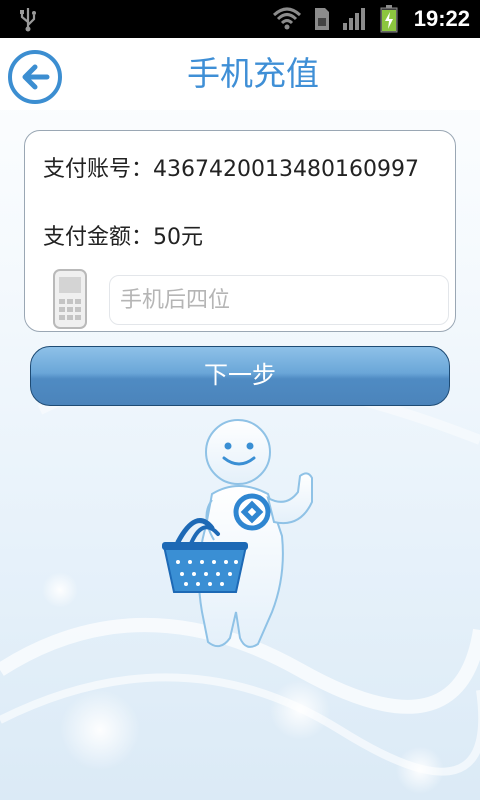 This screenshot has height=800, width=480. Describe the element at coordinates (389, 19) in the screenshot. I see `battery-charging-icon` at that location.